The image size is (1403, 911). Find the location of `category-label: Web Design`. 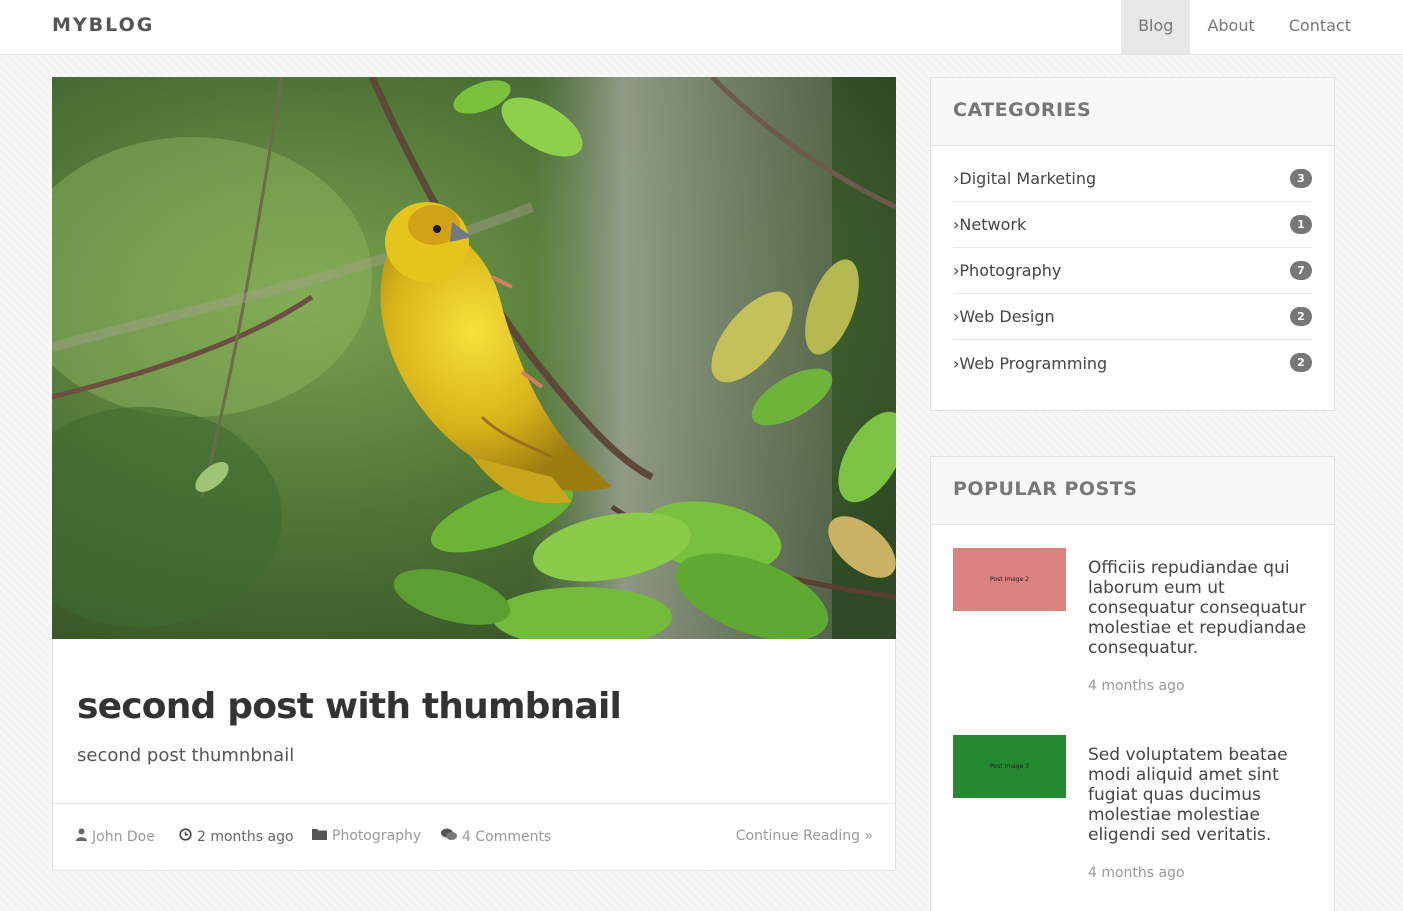

category-label: Web Design is located at coordinates (1007, 316).